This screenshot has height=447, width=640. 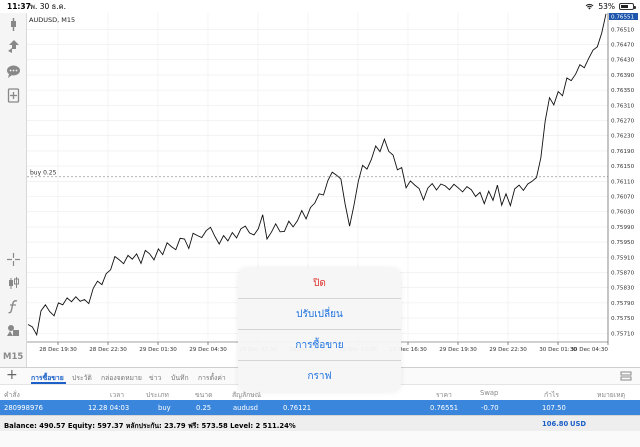 I want to click on menu-chart-button: กราฟ, so click(x=319, y=376).